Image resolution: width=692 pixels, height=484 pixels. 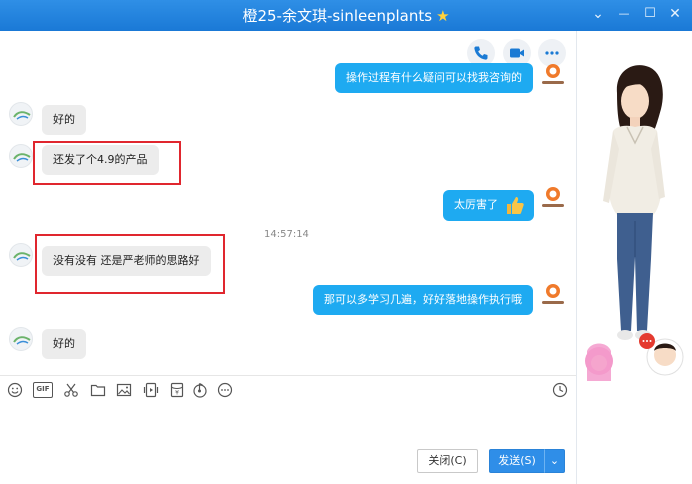 I want to click on menu-chevron-icon: ⌄, so click(x=598, y=14).